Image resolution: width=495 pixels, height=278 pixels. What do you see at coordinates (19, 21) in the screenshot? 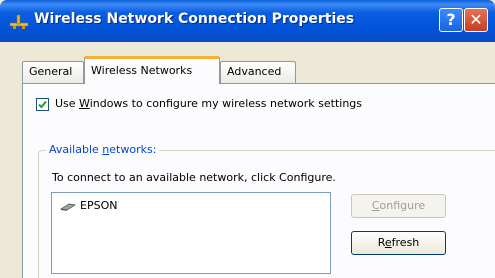
I see `wireless-network-icon` at bounding box center [19, 21].